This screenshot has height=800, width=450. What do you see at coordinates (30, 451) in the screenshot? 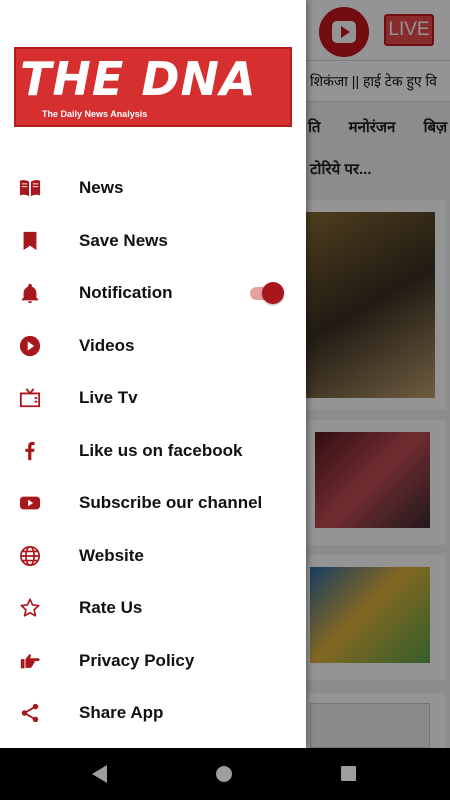
I see `facebook-icon` at bounding box center [30, 451].